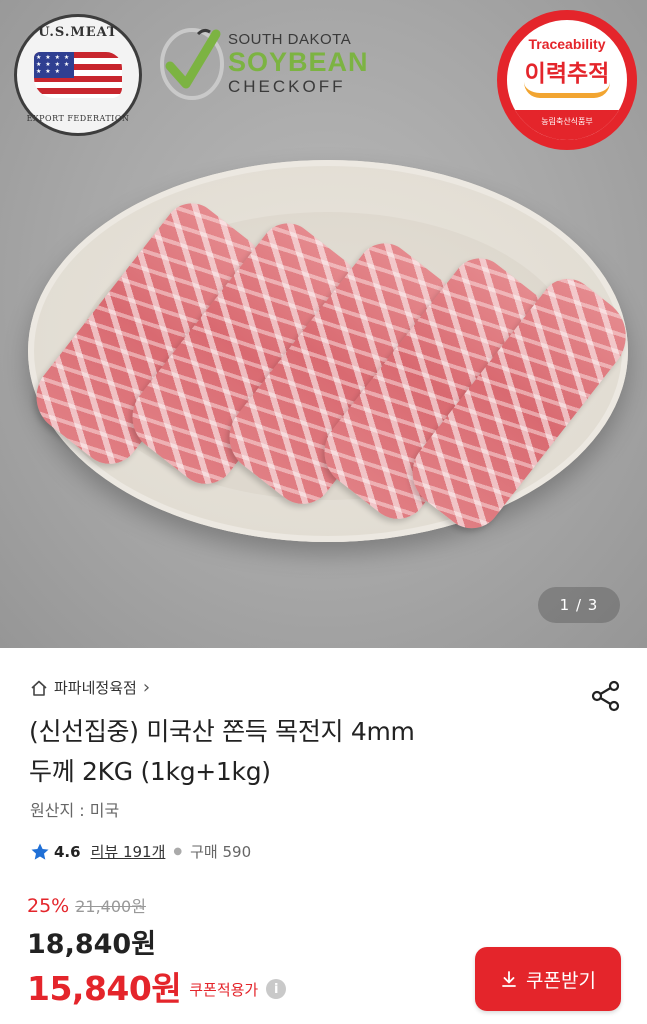 This screenshot has height=1024, width=647. What do you see at coordinates (298, 62) in the screenshot?
I see `soy-logo-line2: SOYBEAN` at bounding box center [298, 62].